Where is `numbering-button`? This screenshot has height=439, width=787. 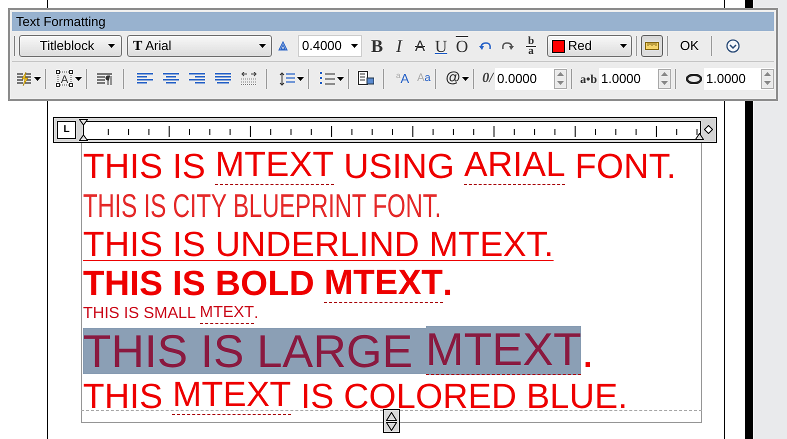
numbering-button is located at coordinates (331, 79).